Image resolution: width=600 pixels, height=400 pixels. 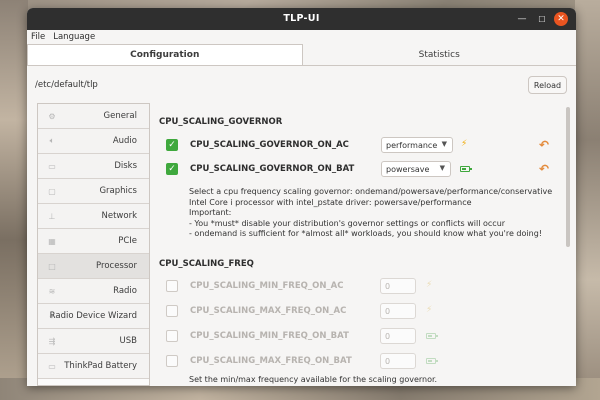 I want to click on parameter-name: CPU_SCALING_MIN_FREQ_ON_BAT, so click(x=269, y=336).